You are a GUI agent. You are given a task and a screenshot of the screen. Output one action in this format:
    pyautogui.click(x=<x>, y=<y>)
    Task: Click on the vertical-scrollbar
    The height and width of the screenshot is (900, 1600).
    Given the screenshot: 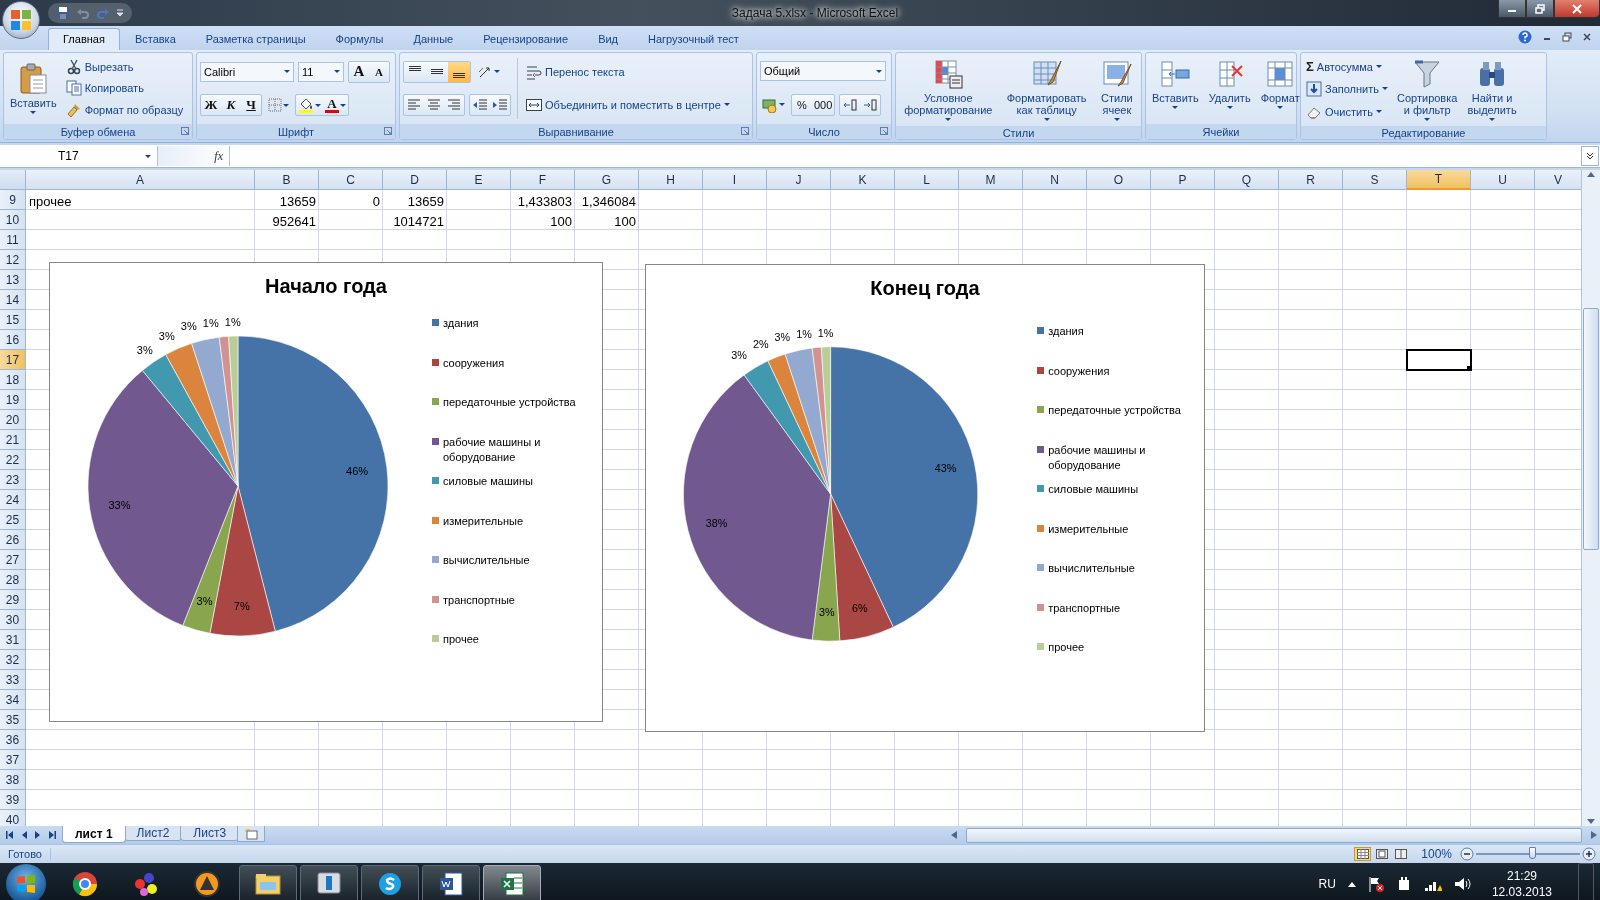 What is the action you would take?
    pyautogui.click(x=1590, y=498)
    